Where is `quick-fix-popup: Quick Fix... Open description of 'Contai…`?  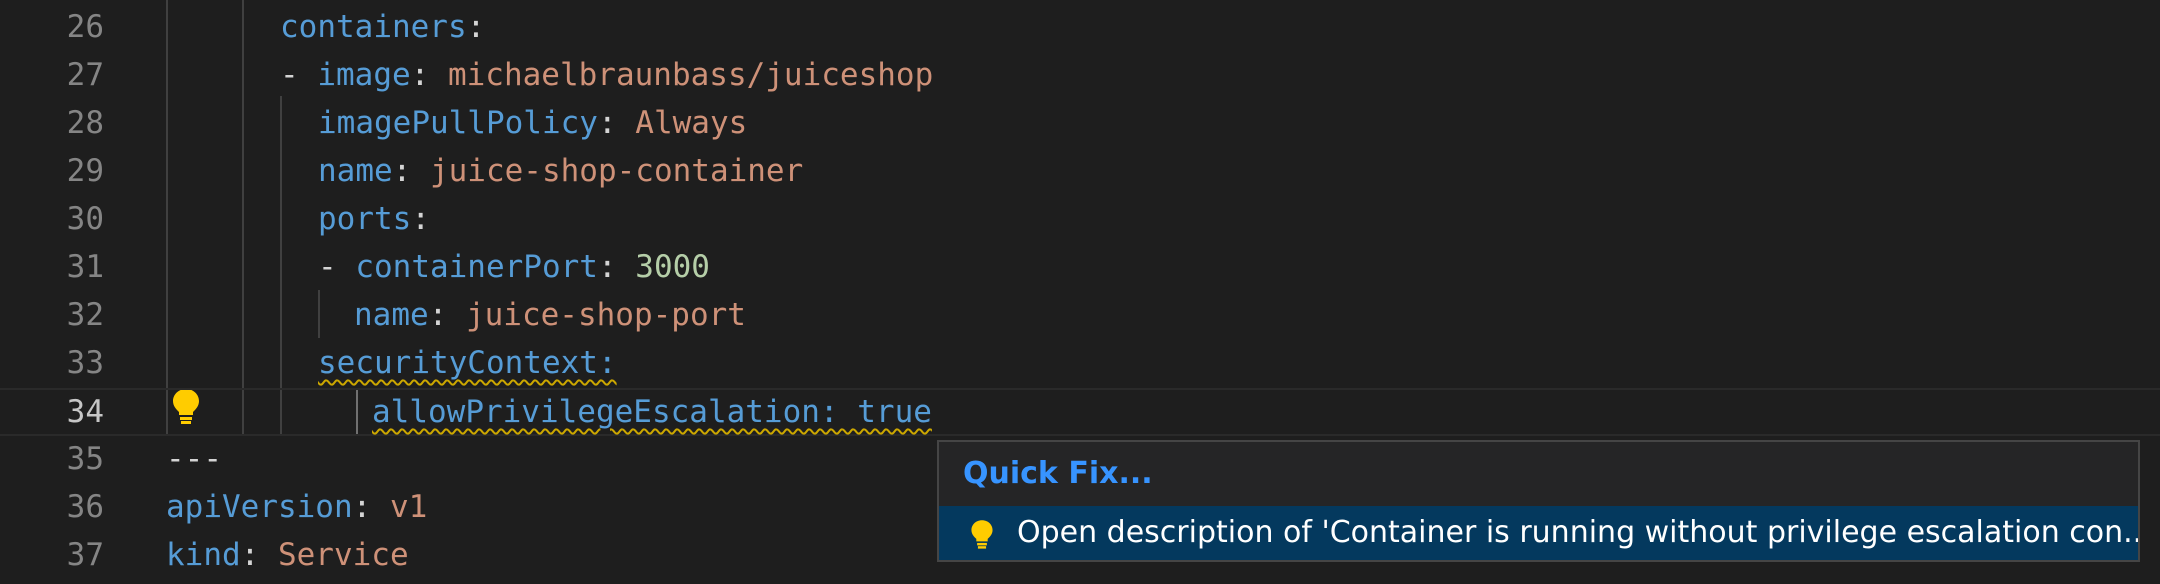 quick-fix-popup: Quick Fix... Open description of 'Contai… is located at coordinates (1538, 501).